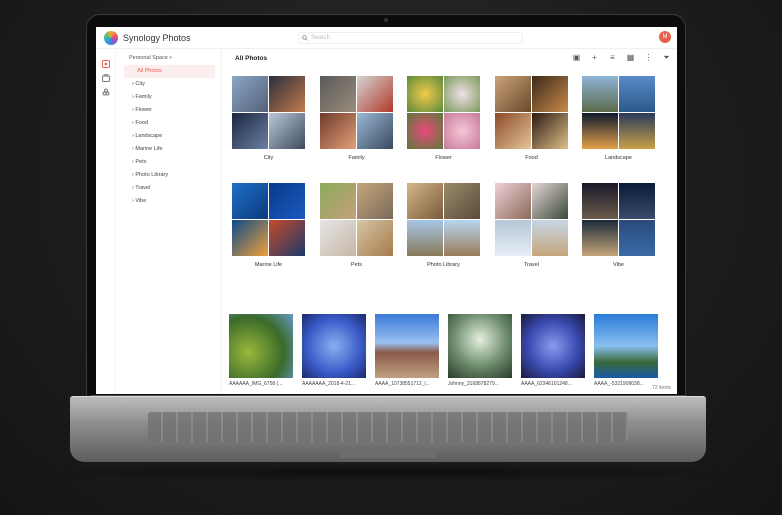  I want to click on album-card-pets: Pets, so click(356, 225).